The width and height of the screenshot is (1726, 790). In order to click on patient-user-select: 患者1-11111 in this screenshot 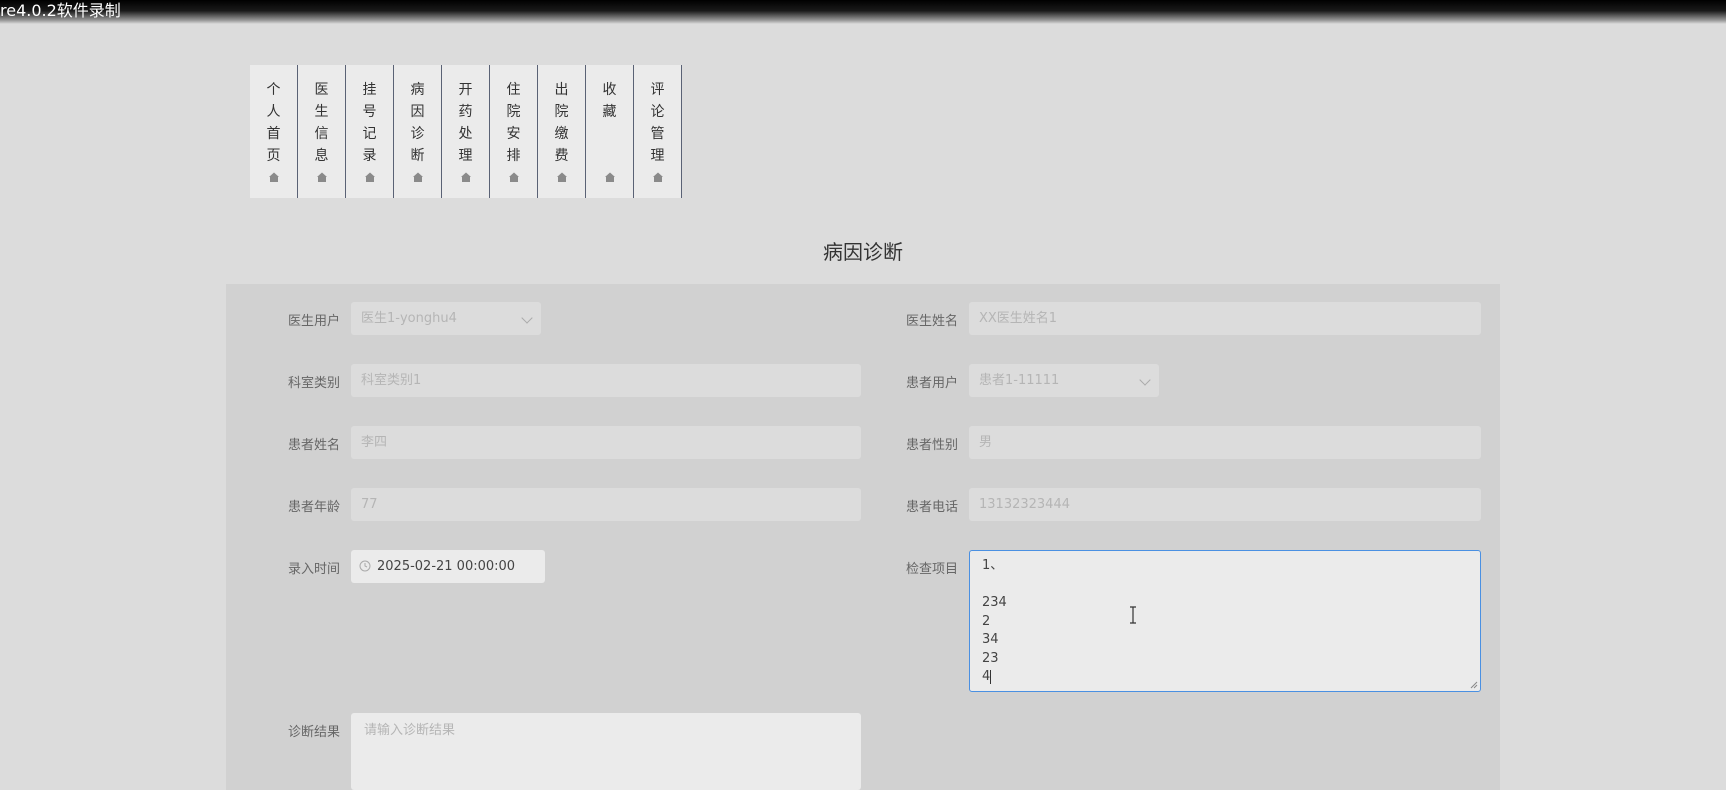, I will do `click(1064, 380)`.